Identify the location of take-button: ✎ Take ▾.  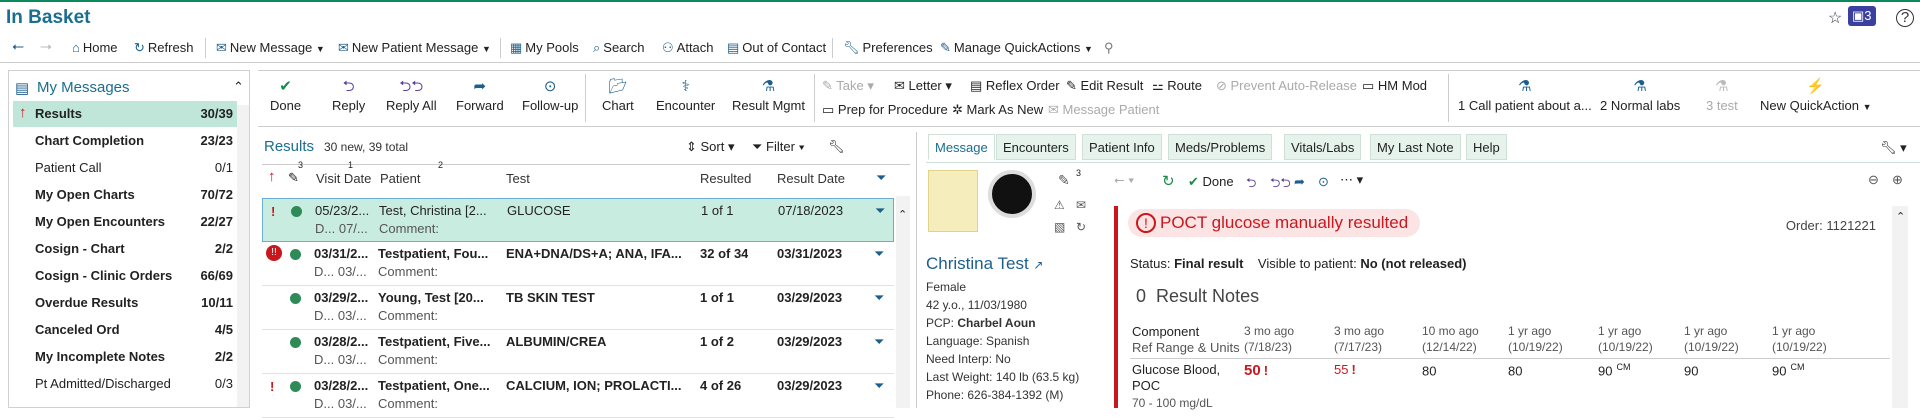
(848, 86).